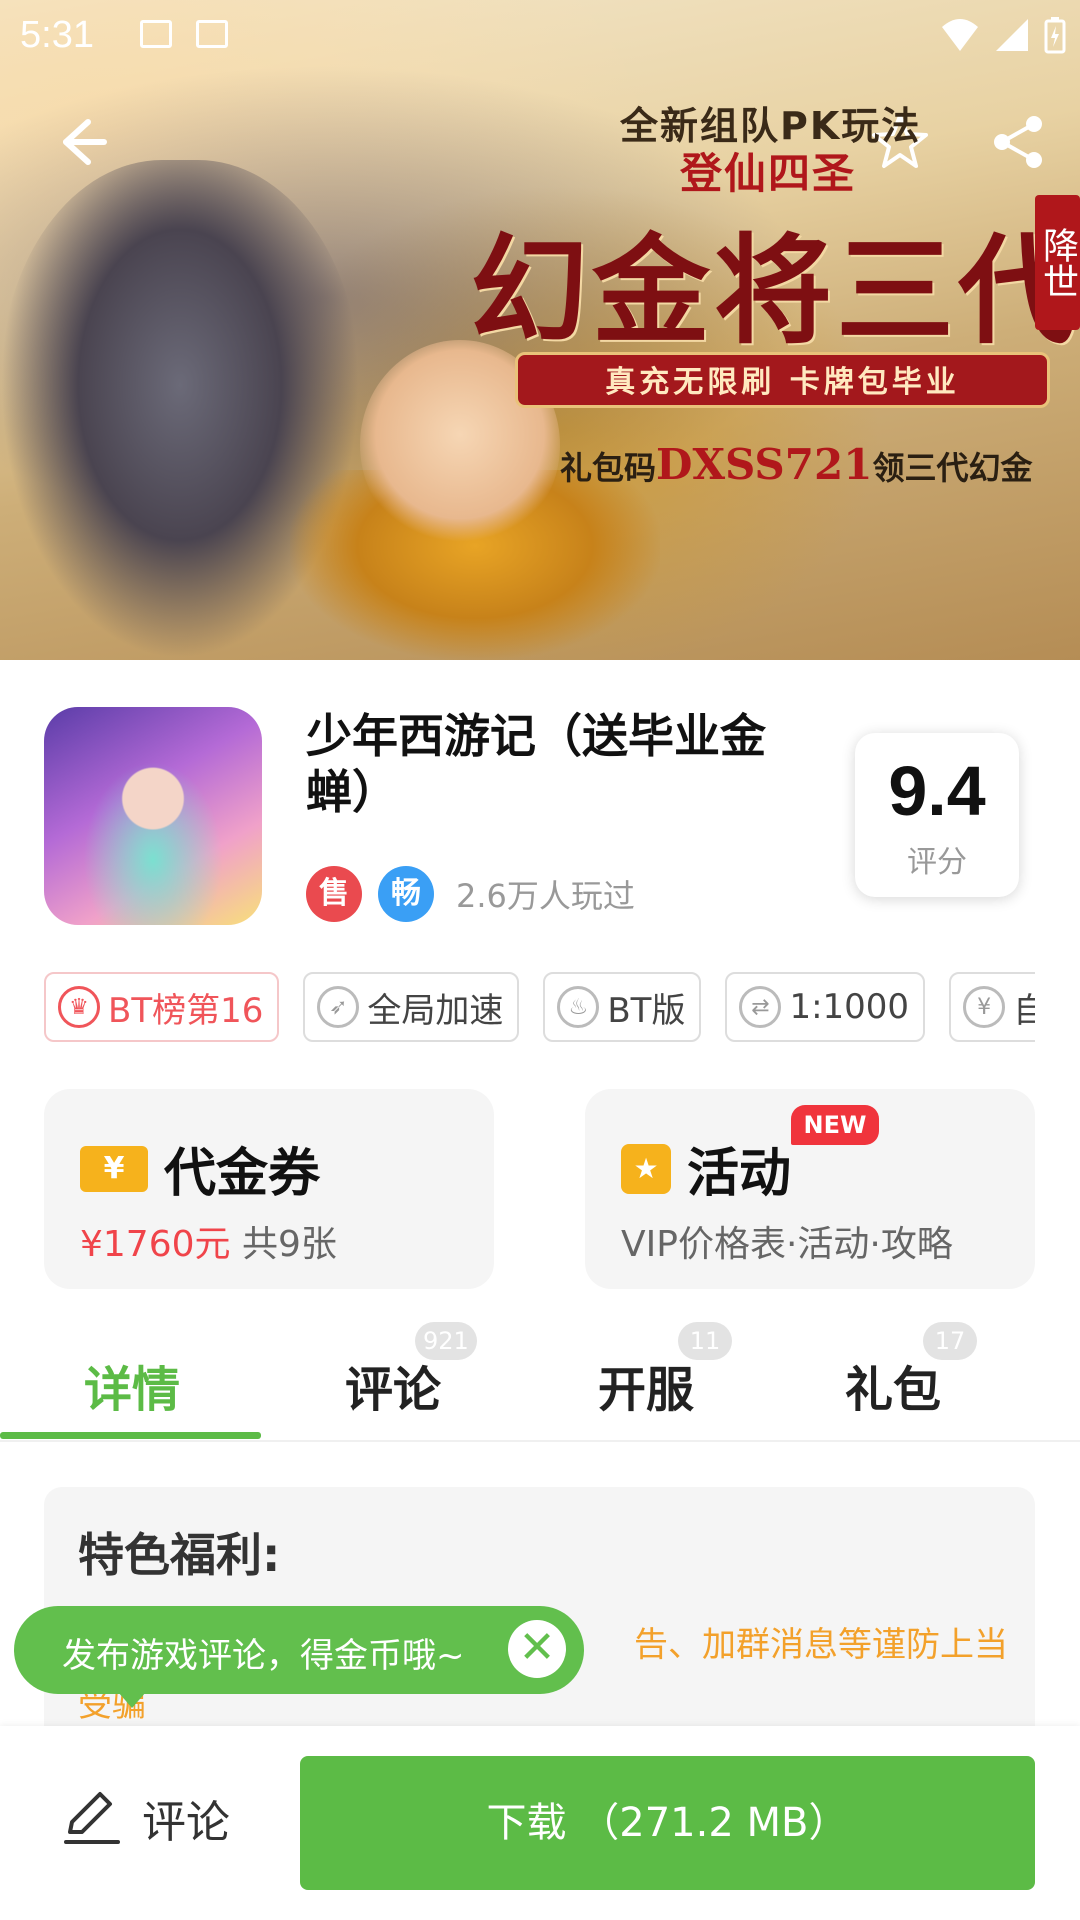 This screenshot has width=1080, height=1920. I want to click on battery-icon, so click(1055, 35).